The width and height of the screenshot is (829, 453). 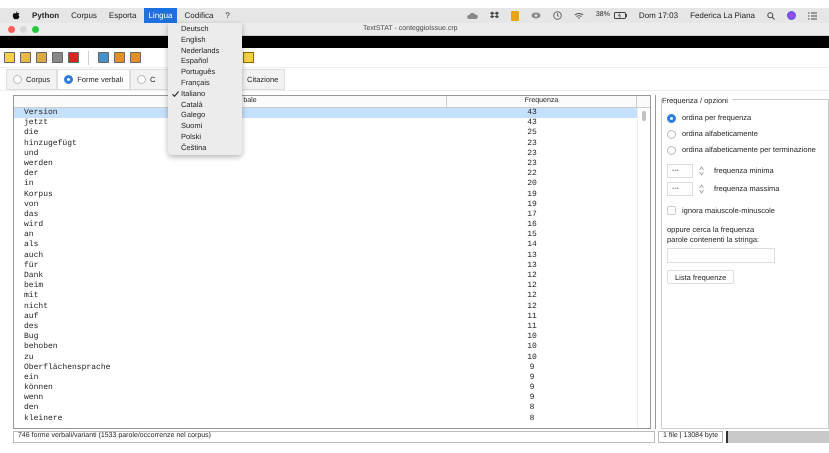 What do you see at coordinates (29, 357) in the screenshot?
I see `word-cell: zu` at bounding box center [29, 357].